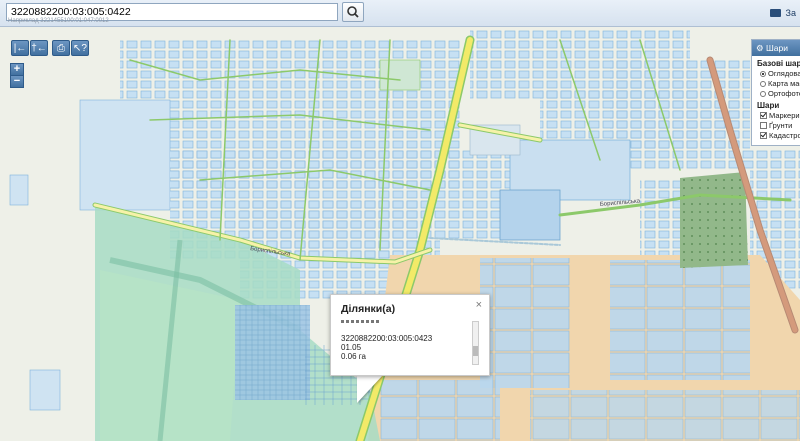  What do you see at coordinates (784, 135) in the screenshot?
I see `overlay-label: Кадастрова` at bounding box center [784, 135].